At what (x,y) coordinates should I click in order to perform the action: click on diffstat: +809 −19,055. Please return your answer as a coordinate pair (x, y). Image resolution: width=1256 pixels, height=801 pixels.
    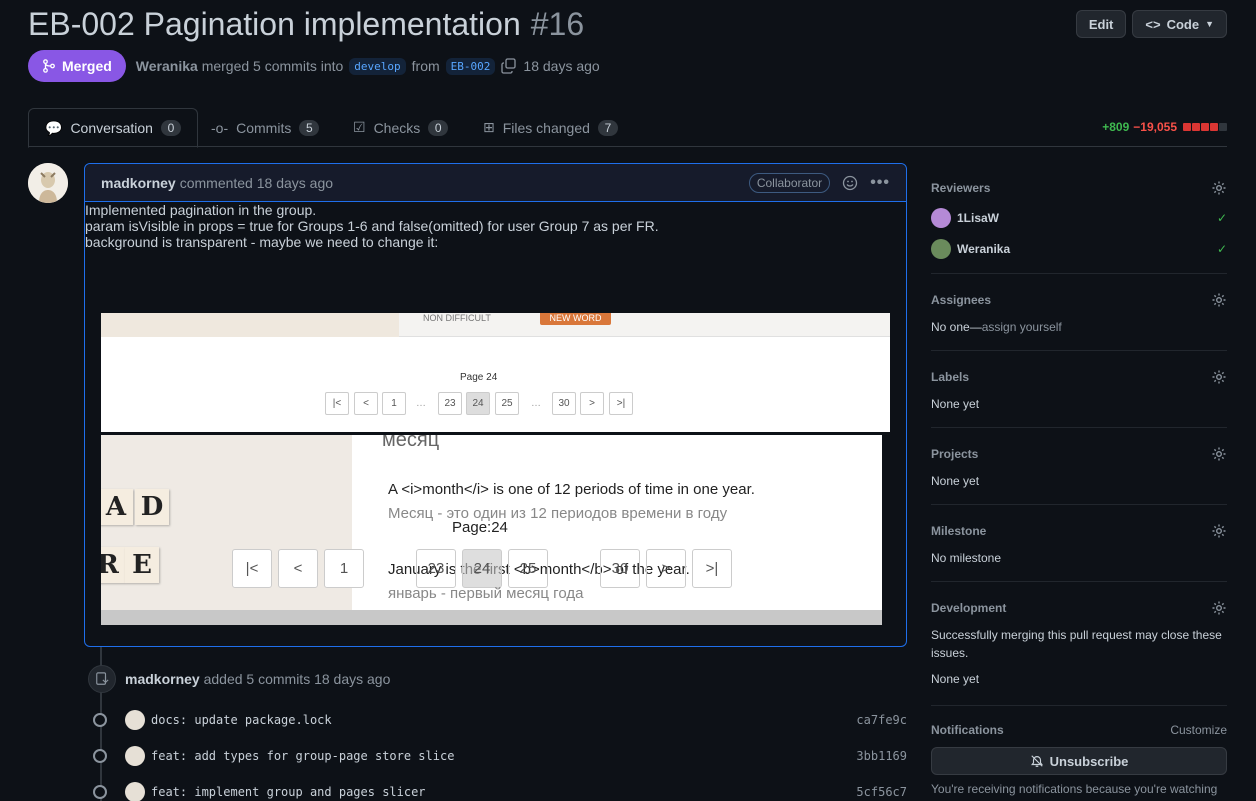
    Looking at the image, I should click on (1164, 127).